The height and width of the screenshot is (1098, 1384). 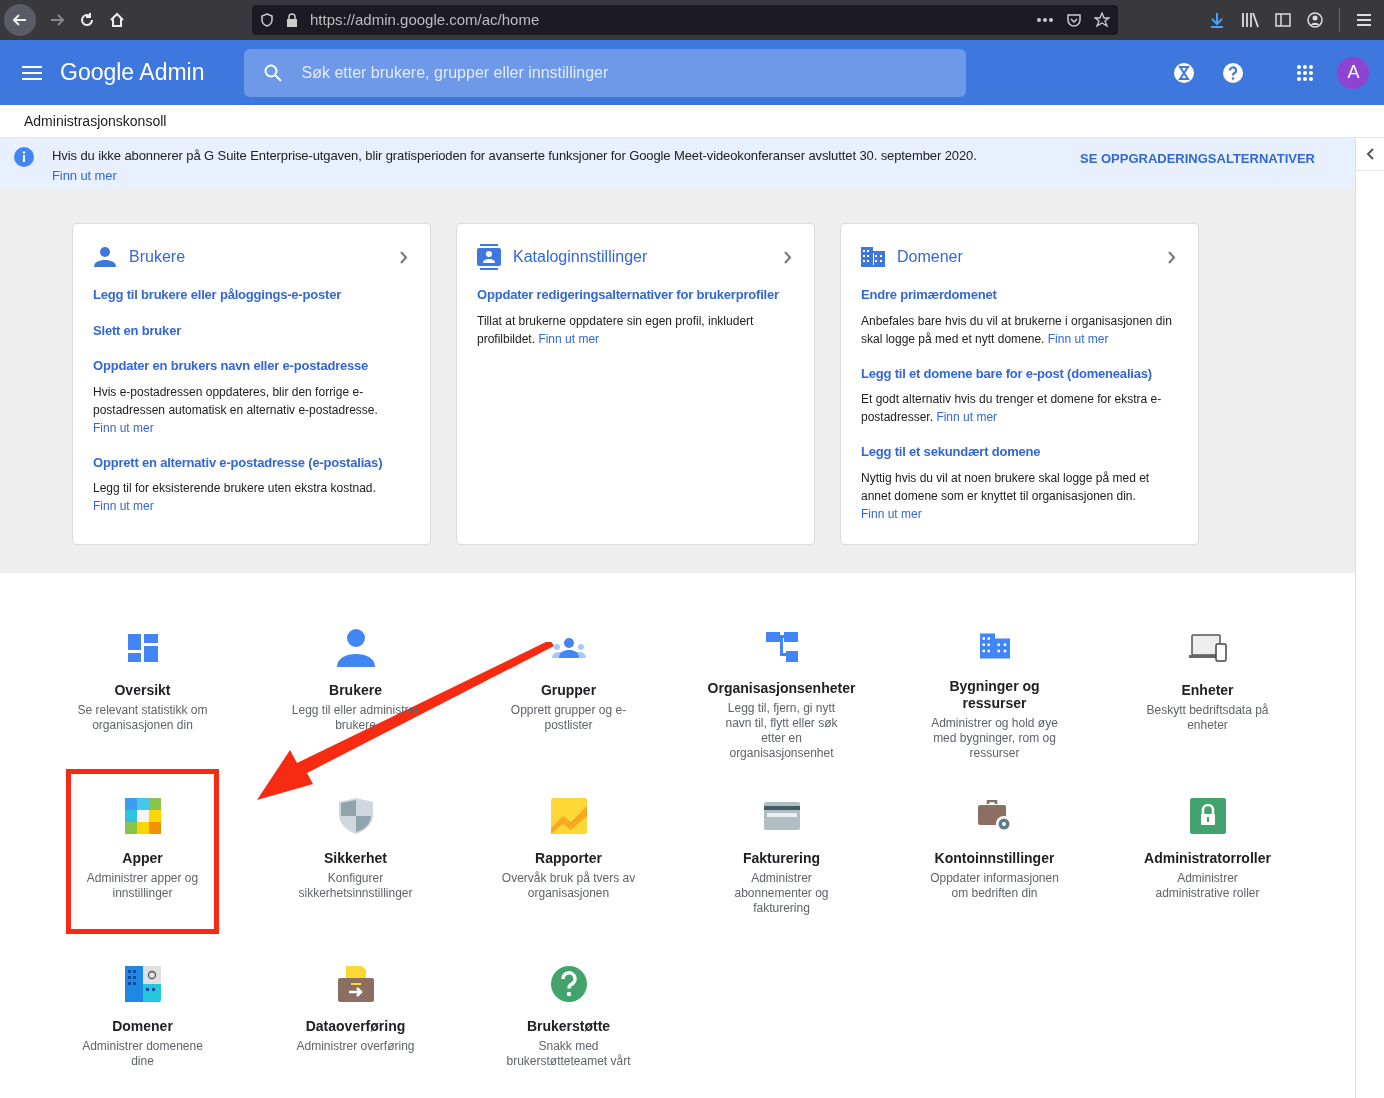 I want to click on pocket-icon, so click(x=1074, y=20).